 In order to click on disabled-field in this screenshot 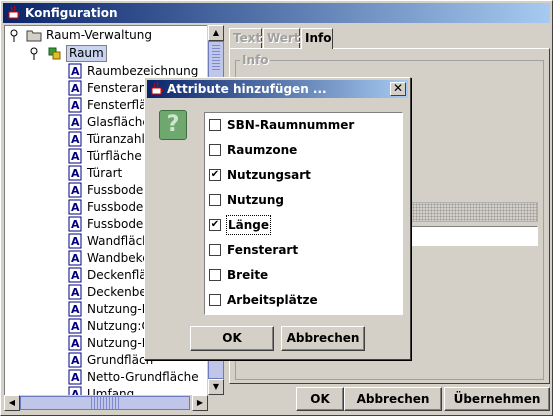, I will do `click(474, 212)`.